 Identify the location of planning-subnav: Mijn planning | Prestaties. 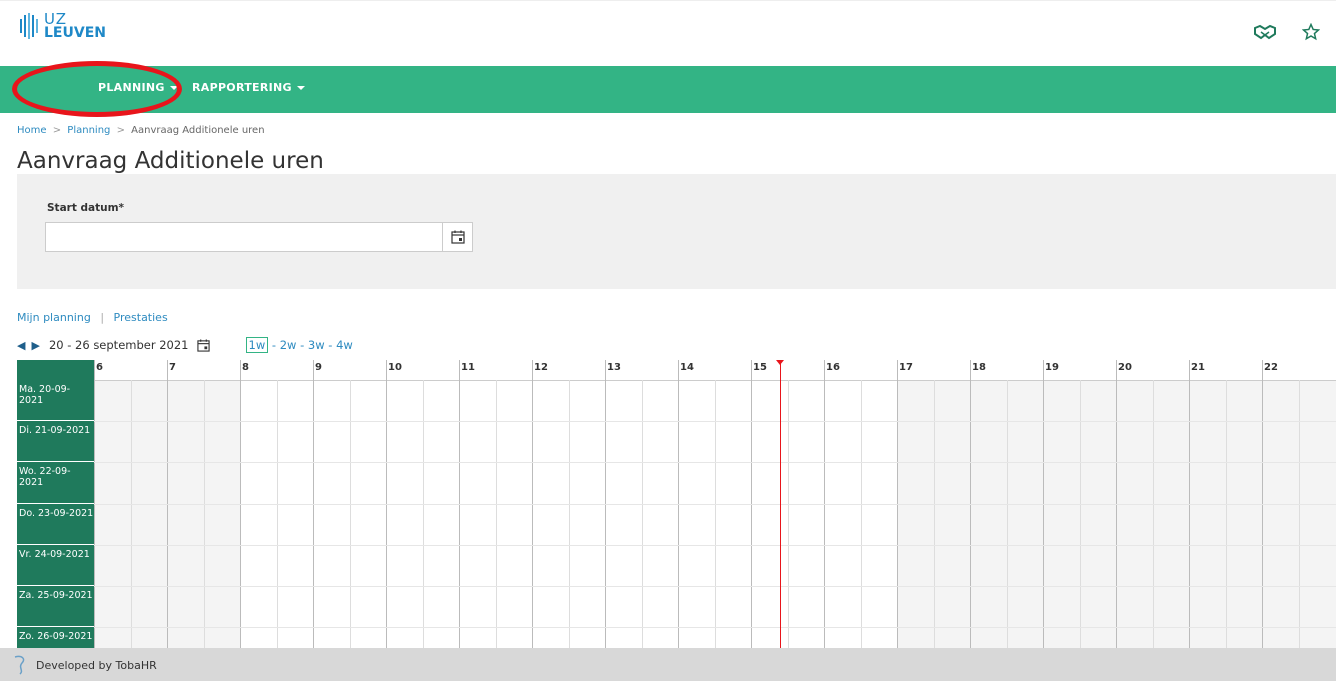
(92, 317).